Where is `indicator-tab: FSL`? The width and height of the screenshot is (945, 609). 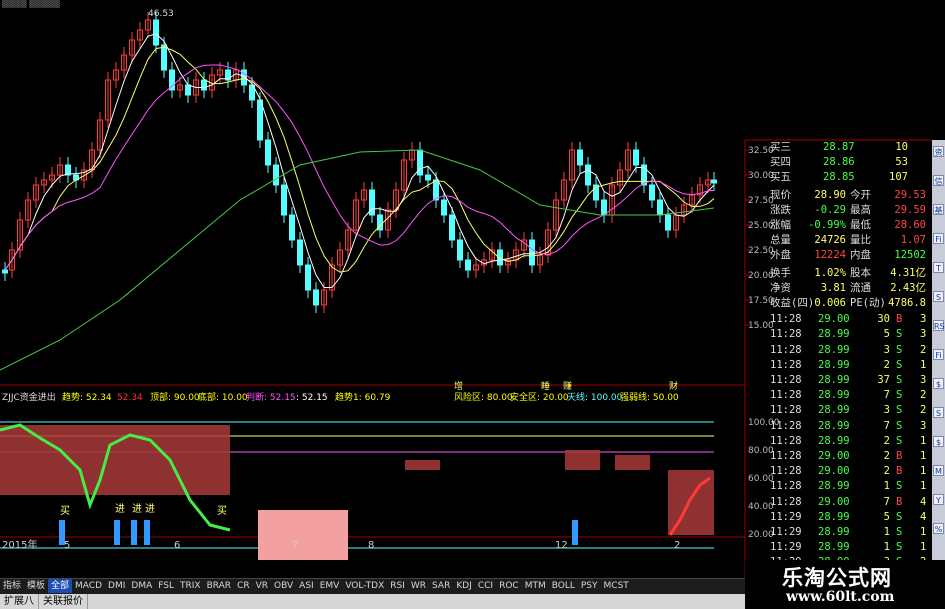 indicator-tab: FSL is located at coordinates (166, 586).